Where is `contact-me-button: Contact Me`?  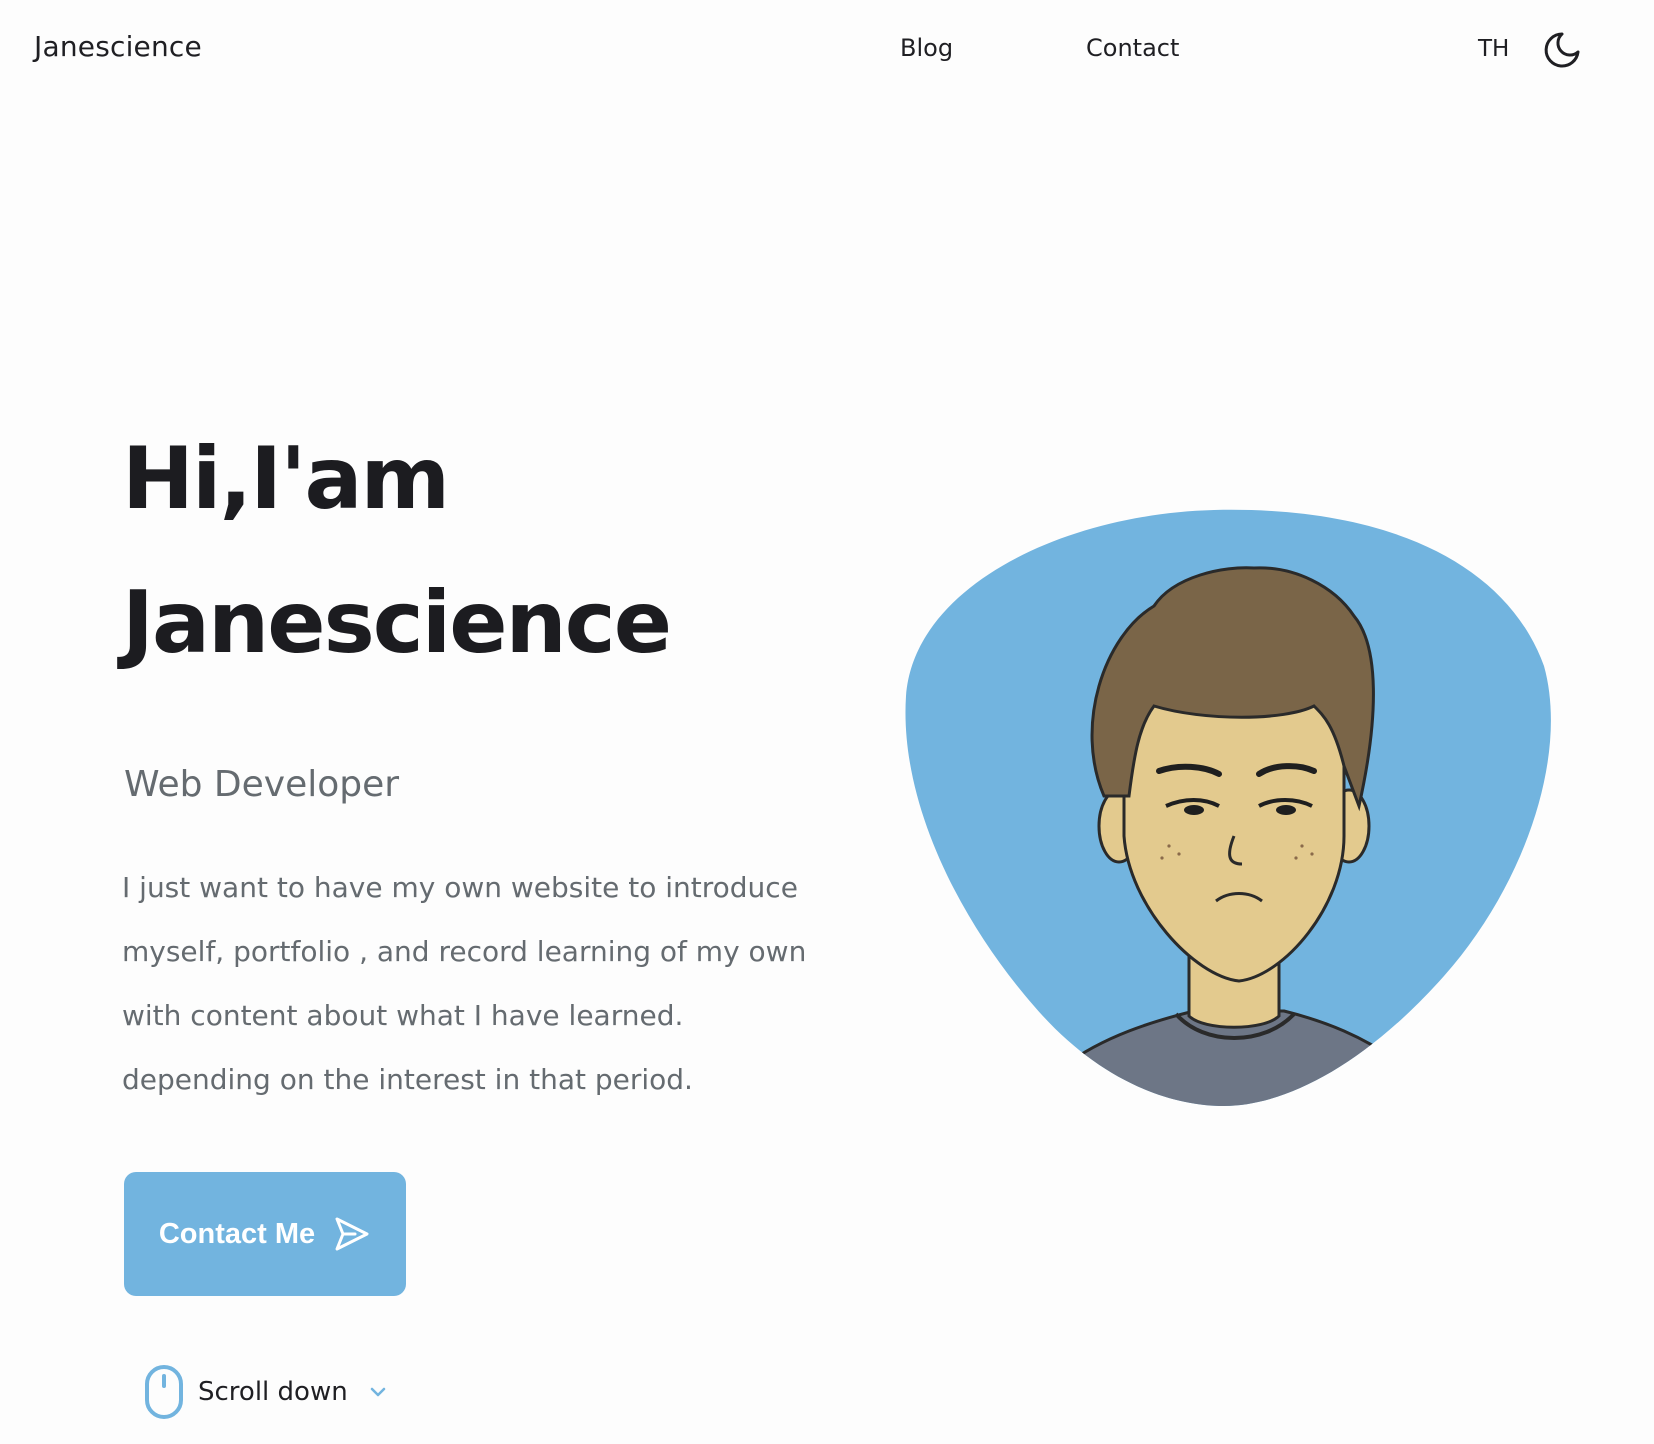
contact-me-button: Contact Me is located at coordinates (265, 1234).